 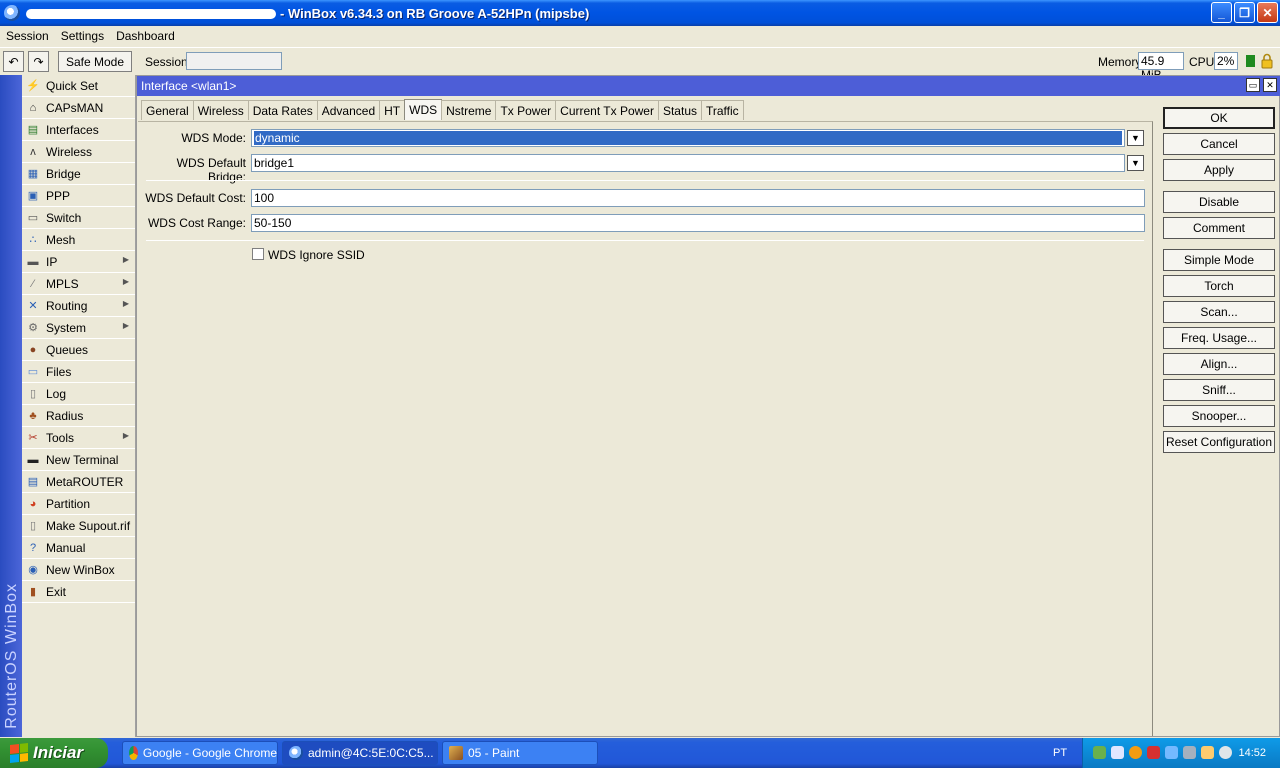 What do you see at coordinates (78, 218) in the screenshot?
I see `sidebar-item-switch: ▭ Switch` at bounding box center [78, 218].